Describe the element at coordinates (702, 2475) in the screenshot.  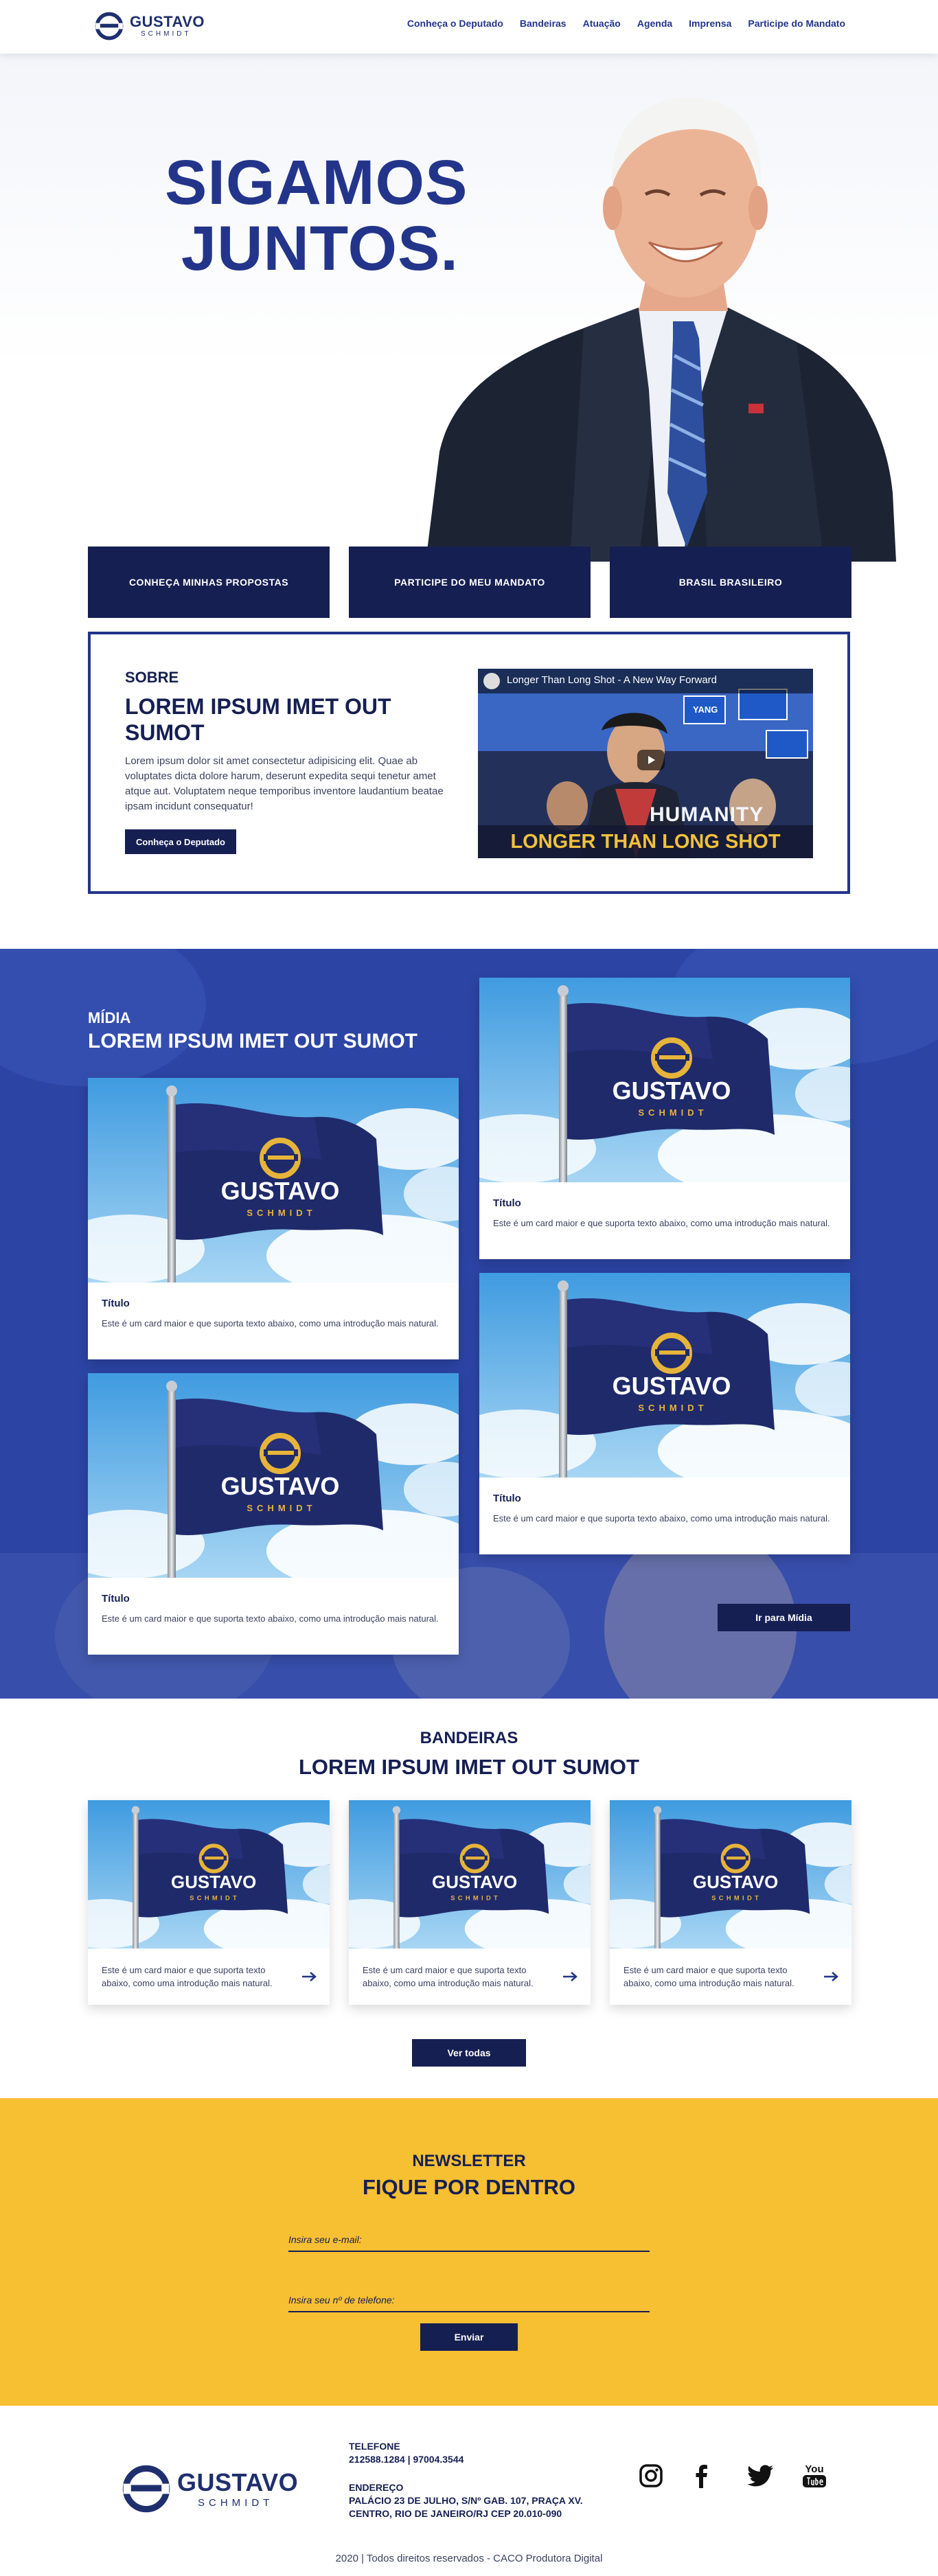
I see `facebook-icon` at that location.